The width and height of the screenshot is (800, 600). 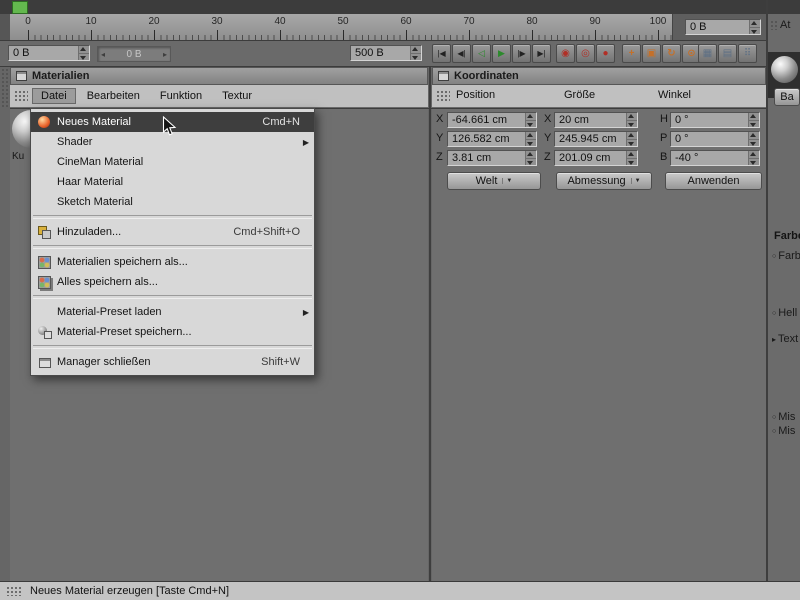 I want to click on coordinates-panel-header: Koordinaten, so click(x=599, y=76).